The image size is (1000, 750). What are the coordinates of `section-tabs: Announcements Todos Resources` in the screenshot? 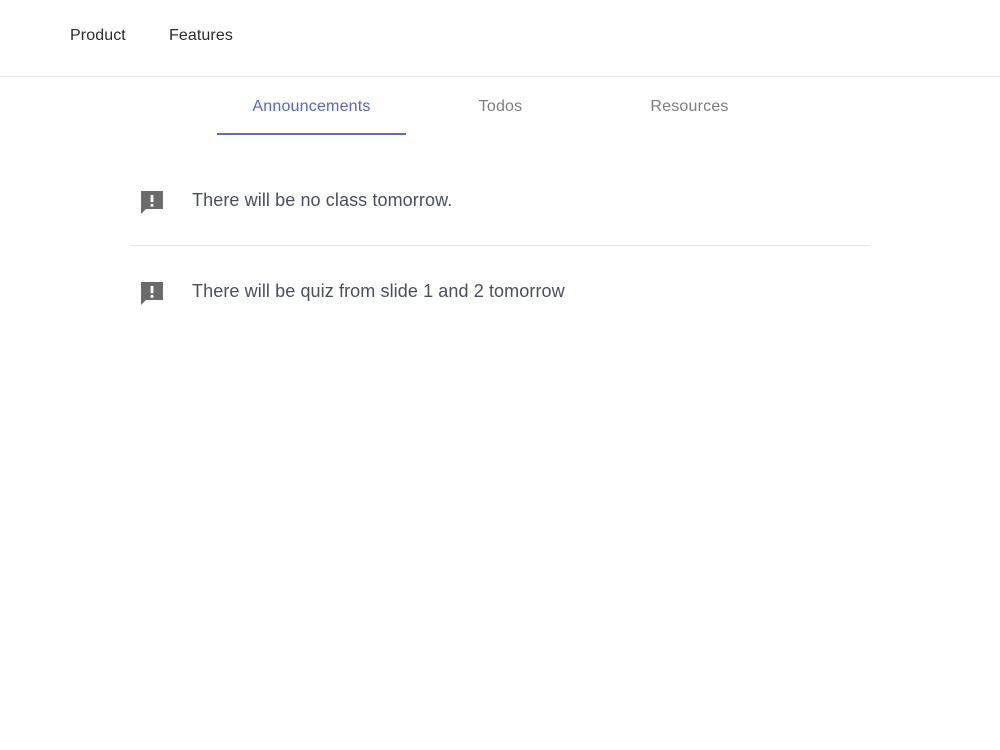 It's located at (500, 106).